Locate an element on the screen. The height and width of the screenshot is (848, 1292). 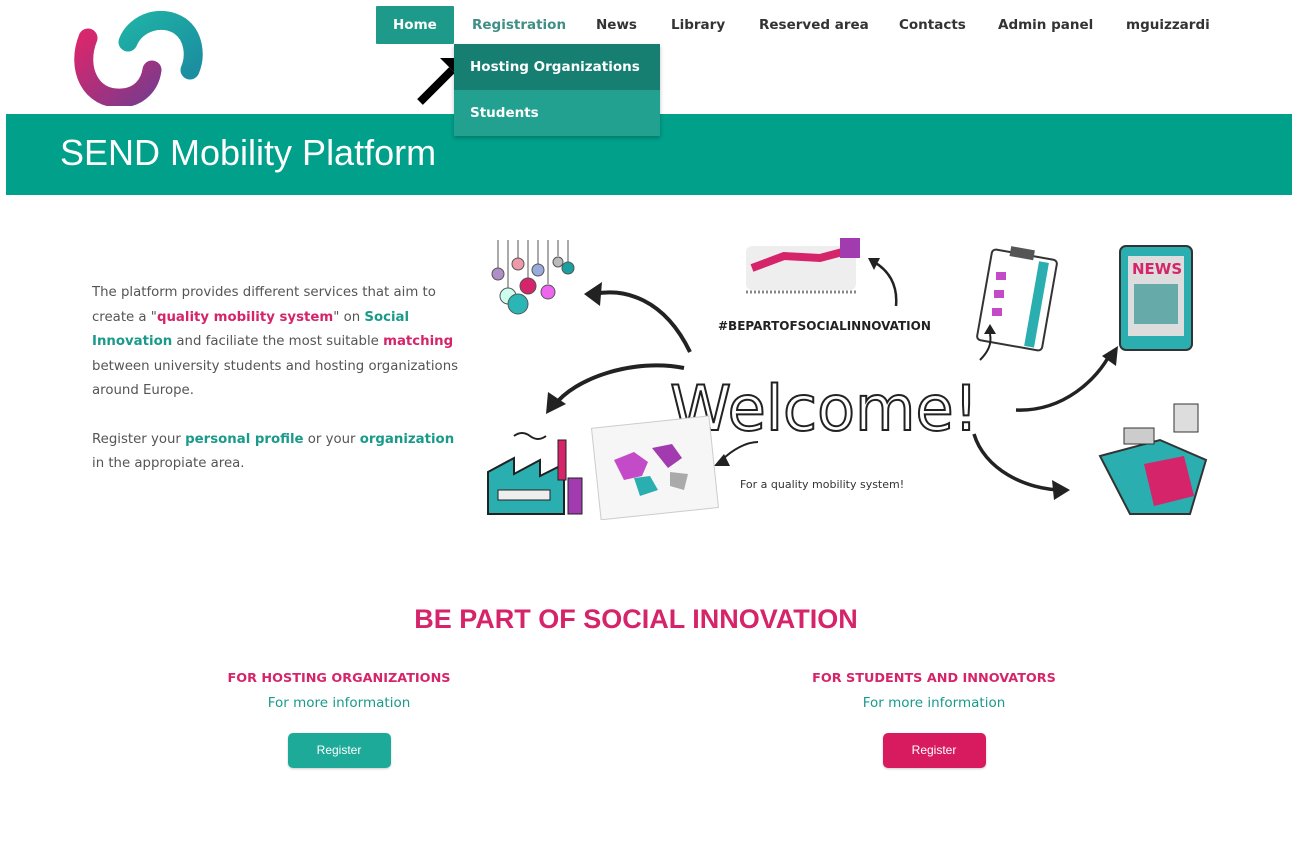
highlight-personal-profile: personal profile is located at coordinates (244, 439).